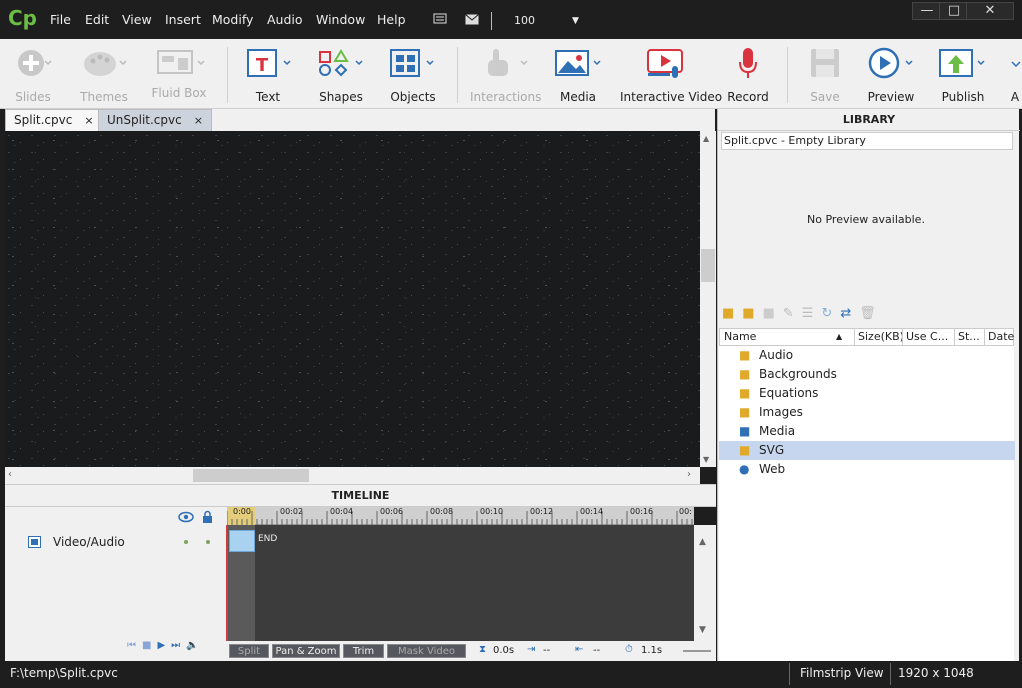  I want to click on library-folder-web: ● Web, so click(867, 469).